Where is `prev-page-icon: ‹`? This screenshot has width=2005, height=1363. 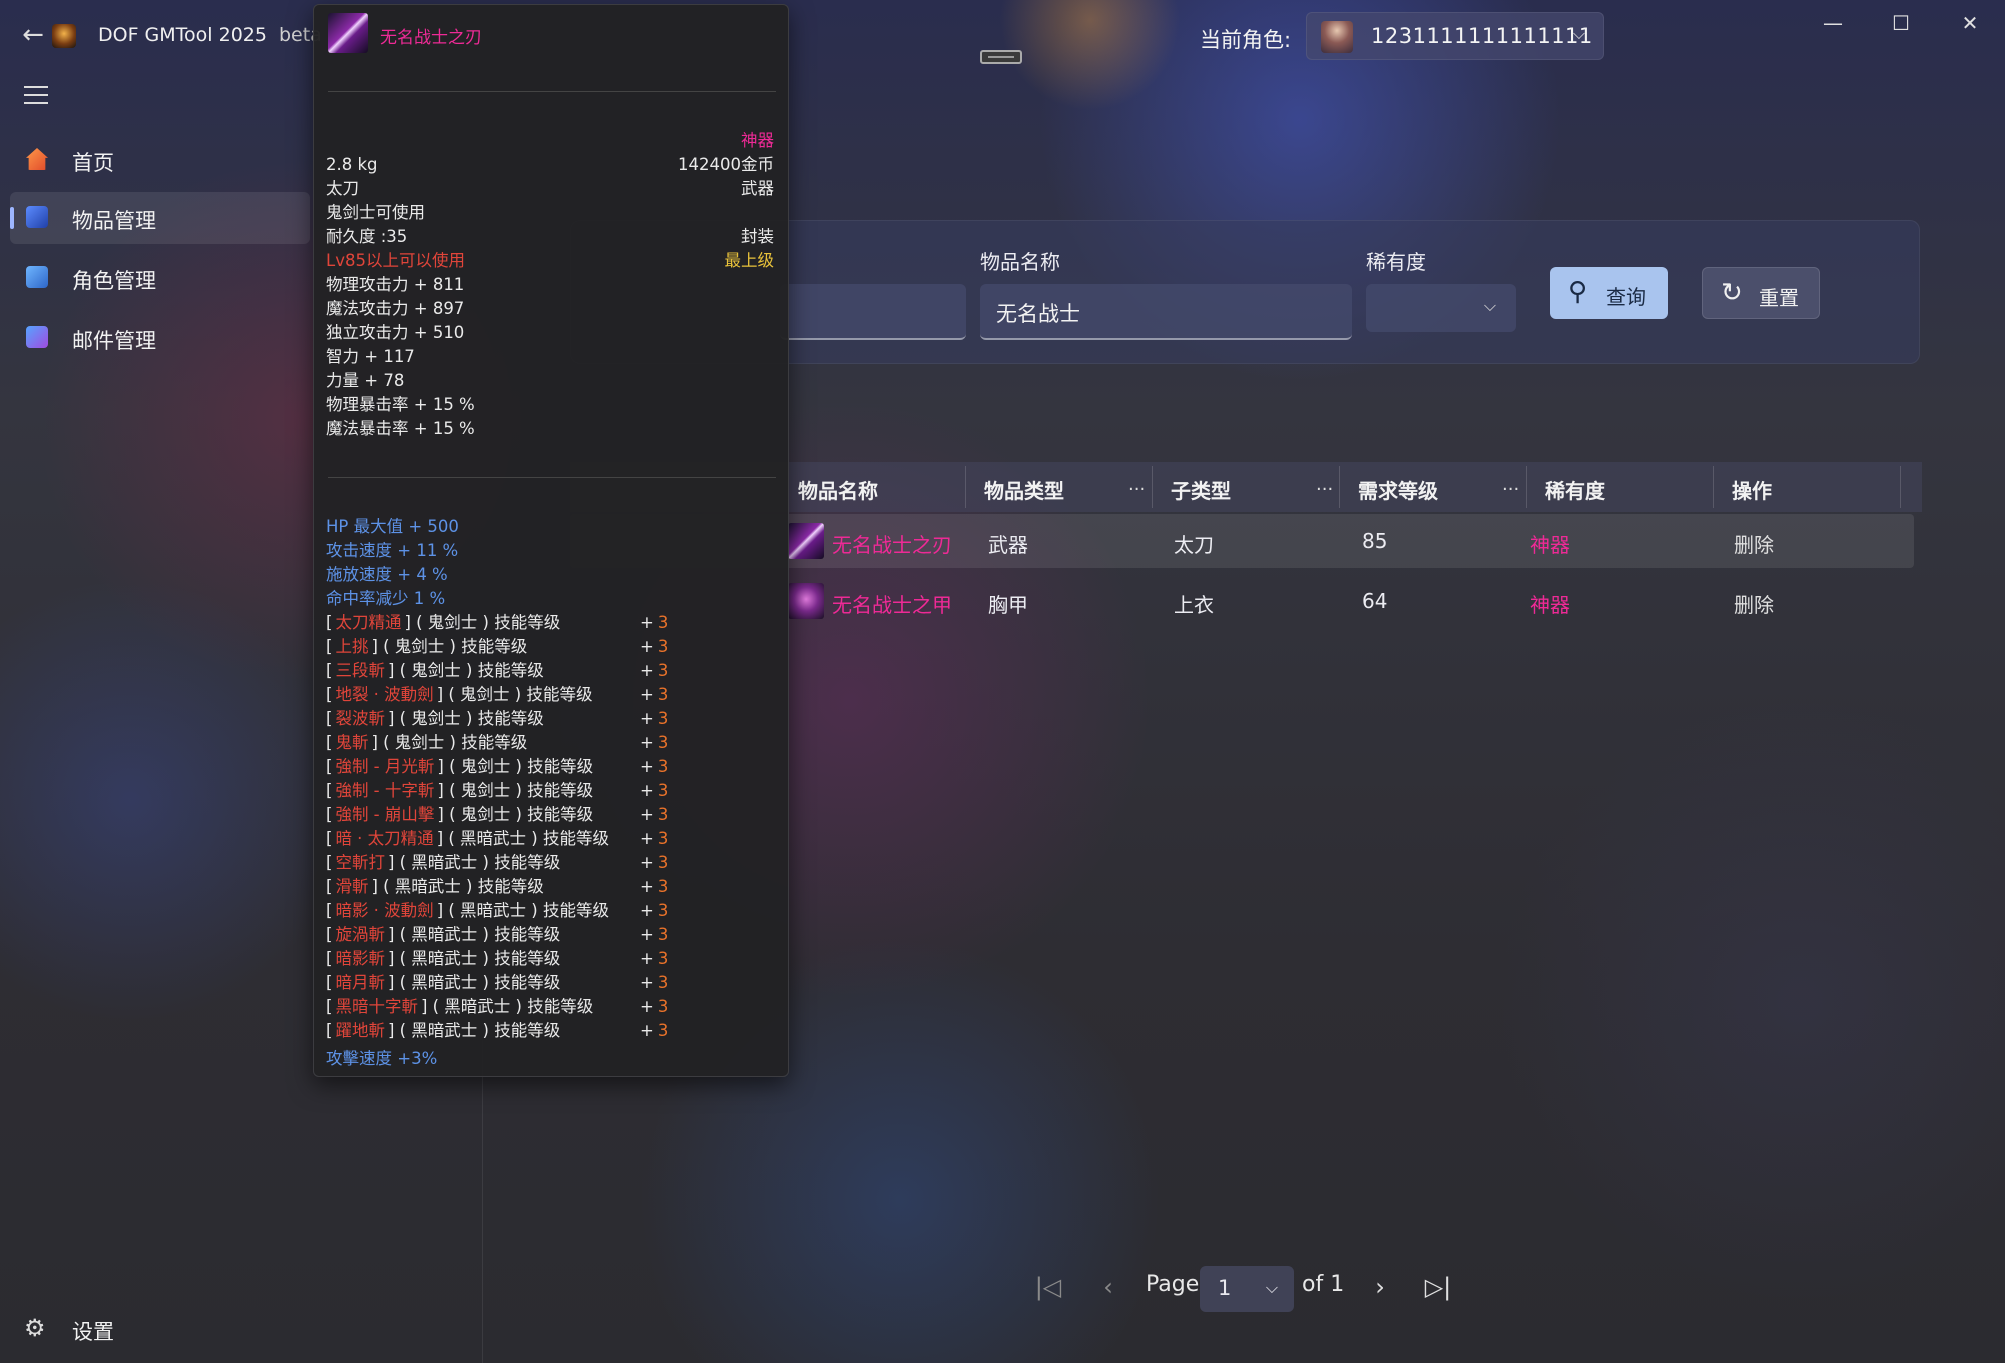 prev-page-icon: ‹ is located at coordinates (1108, 1288).